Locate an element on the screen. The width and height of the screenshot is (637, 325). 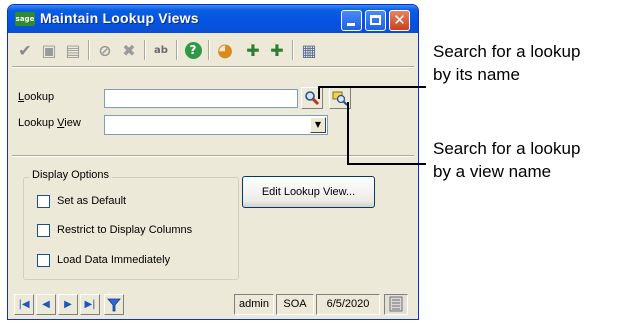
color-wheel-icon: ◕ is located at coordinates (225, 50).